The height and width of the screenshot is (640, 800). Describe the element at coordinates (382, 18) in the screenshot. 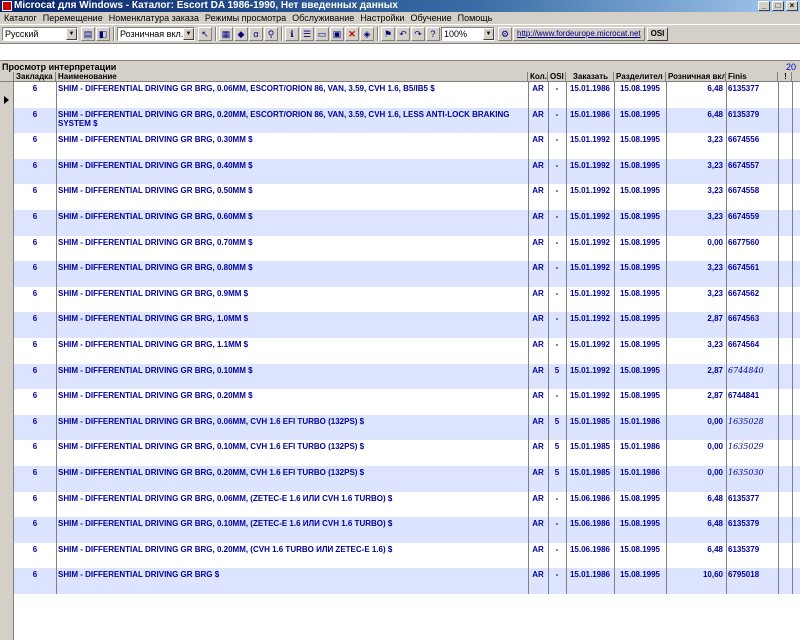

I see `menu-settings: Настройки` at that location.